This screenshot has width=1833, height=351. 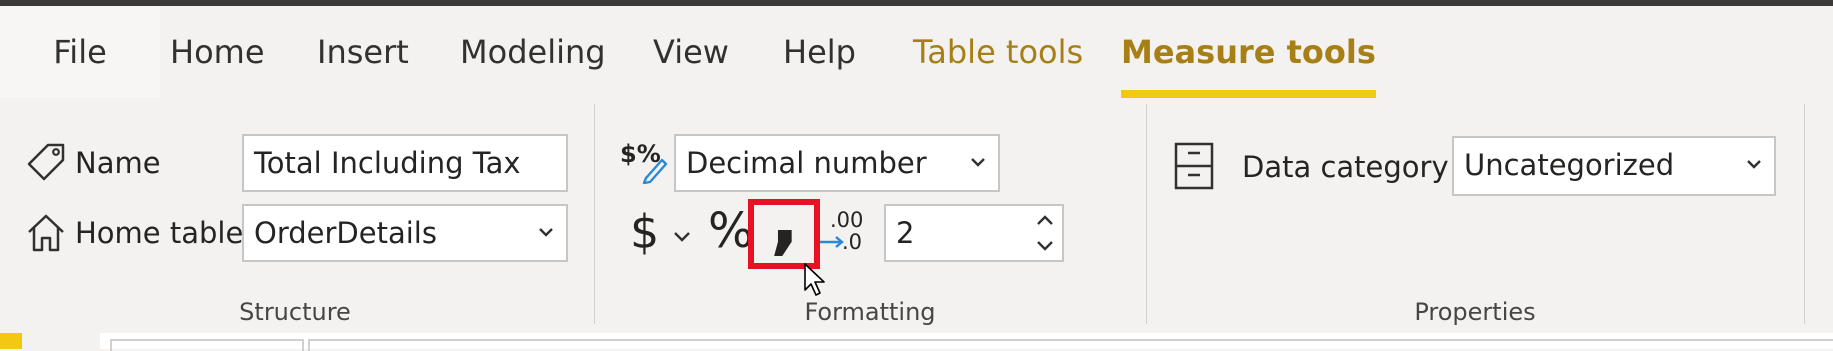 What do you see at coordinates (731, 231) in the screenshot?
I see `percent-icon: %` at bounding box center [731, 231].